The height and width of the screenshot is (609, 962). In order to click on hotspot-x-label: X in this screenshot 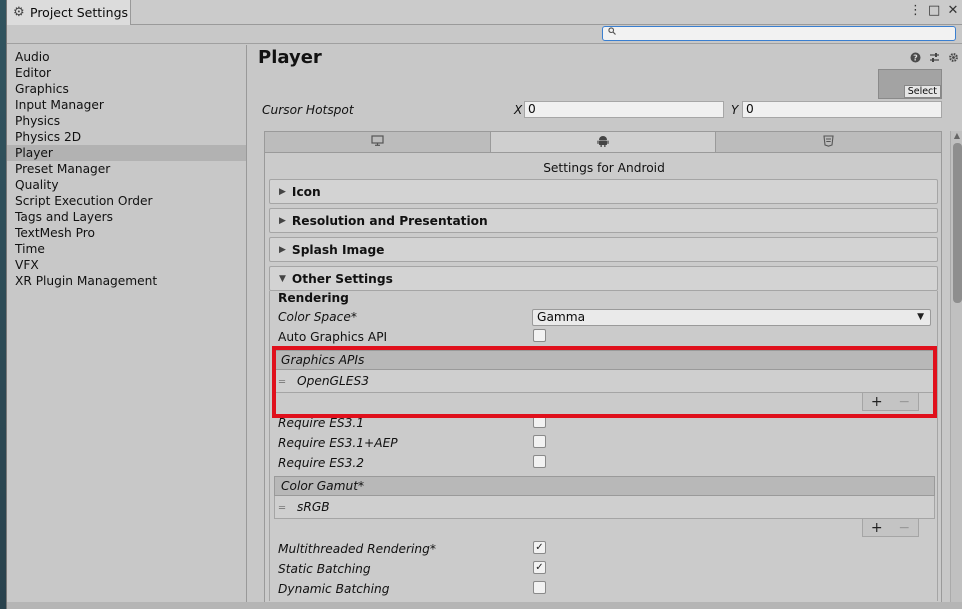, I will do `click(518, 110)`.